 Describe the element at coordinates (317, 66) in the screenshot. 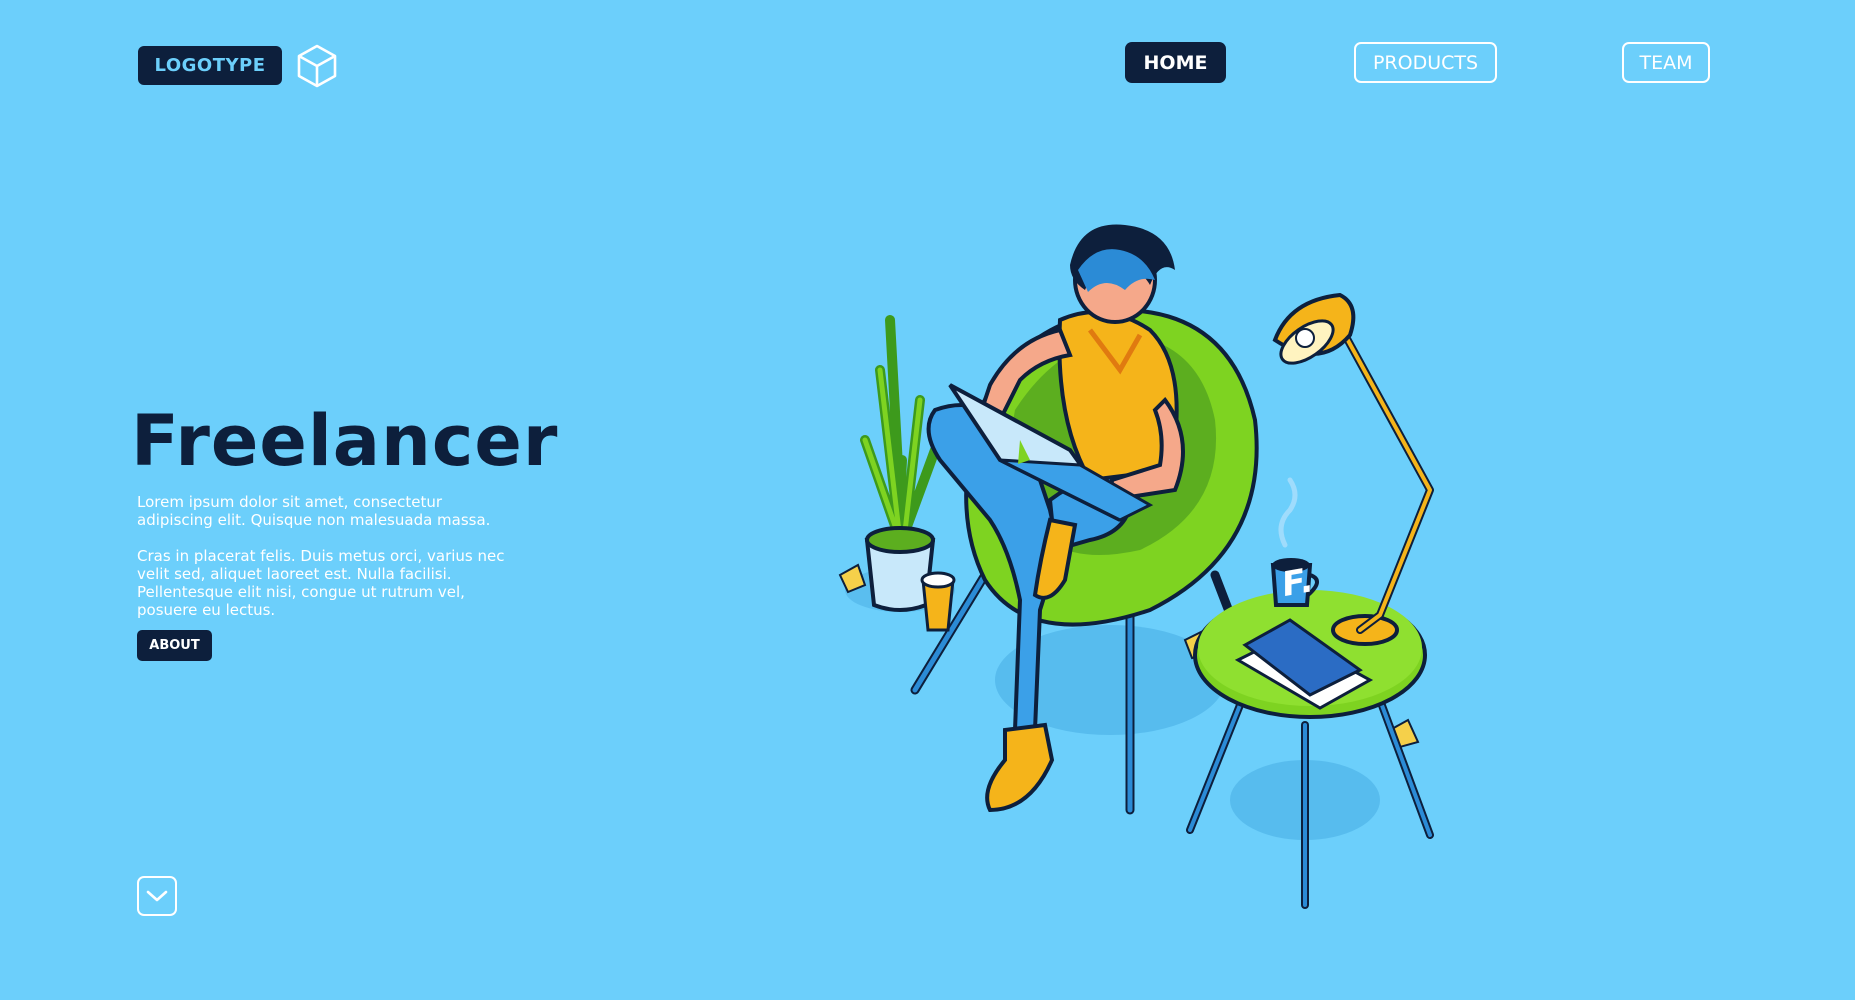

I see `cube-icon` at that location.